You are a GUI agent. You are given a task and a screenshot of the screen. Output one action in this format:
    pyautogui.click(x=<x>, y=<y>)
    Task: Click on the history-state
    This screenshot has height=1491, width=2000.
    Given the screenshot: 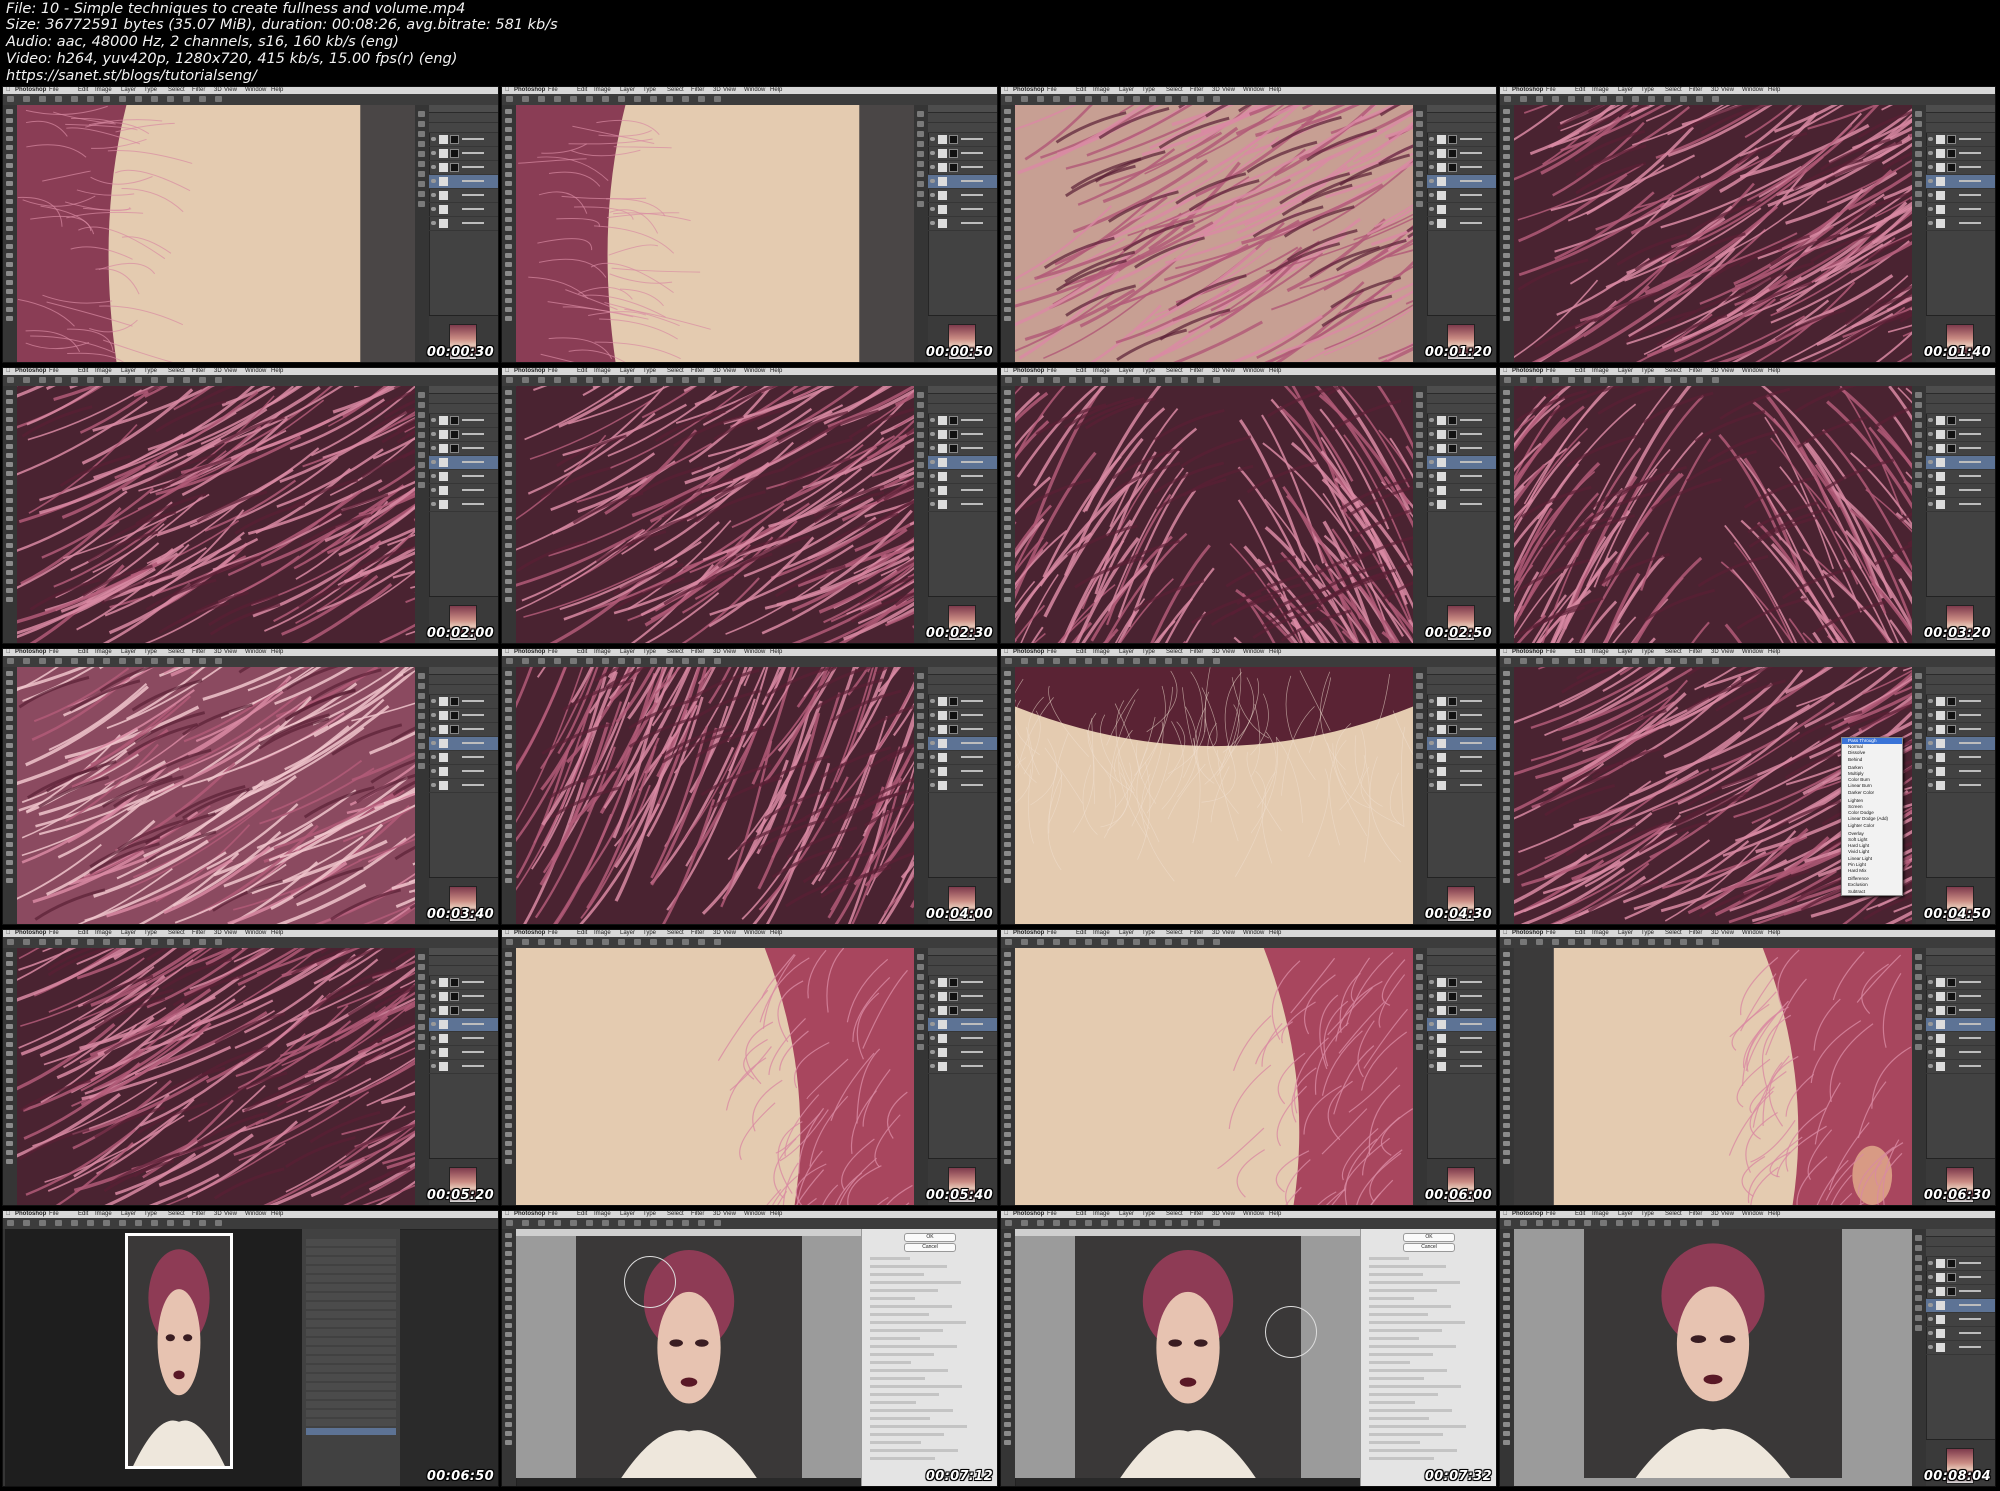 What is the action you would take?
    pyautogui.click(x=351, y=1341)
    